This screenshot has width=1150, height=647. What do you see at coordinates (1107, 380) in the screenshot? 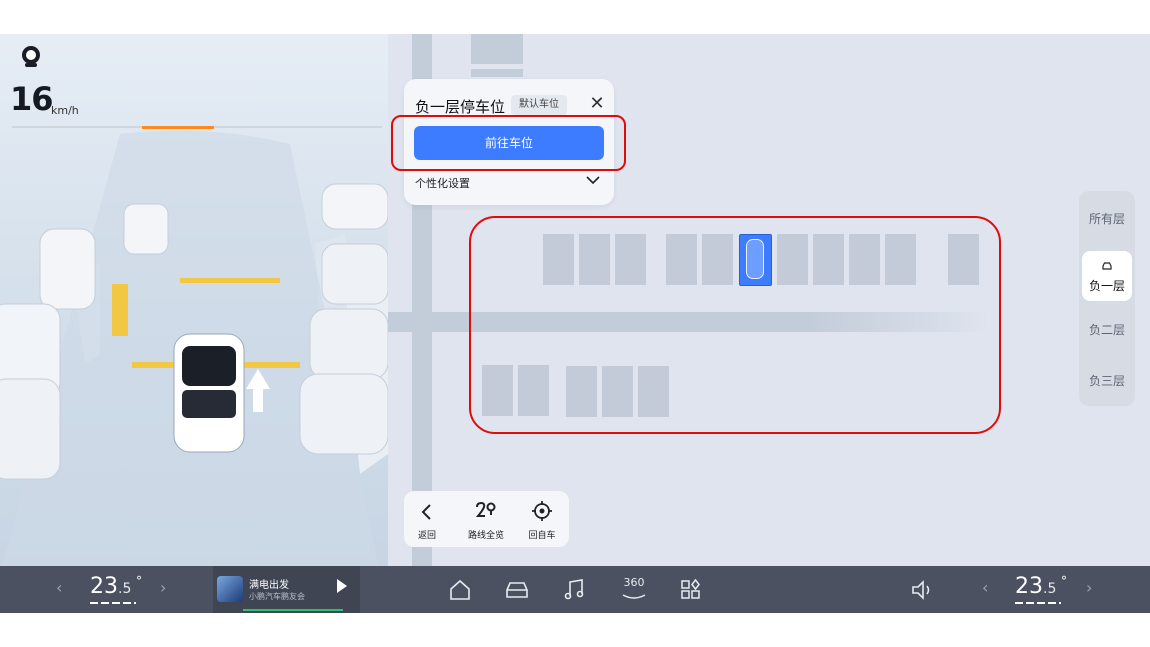
I see `floor-b3: 负三层` at bounding box center [1107, 380].